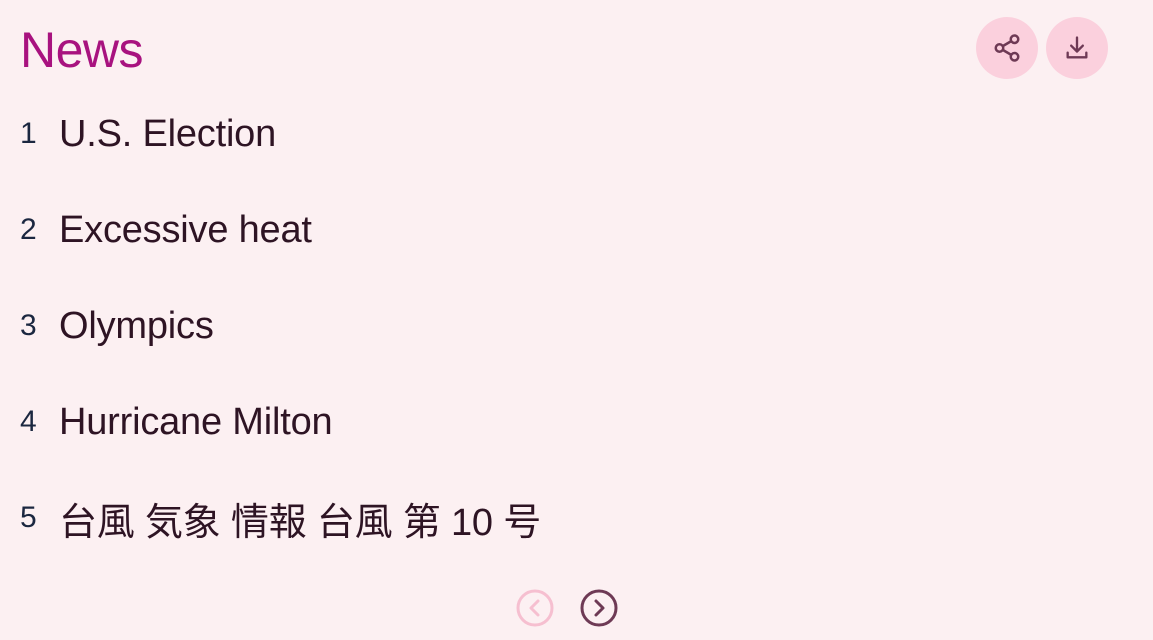 The image size is (1153, 640). I want to click on list-item: 4 Hurricane Milton, so click(280, 422).